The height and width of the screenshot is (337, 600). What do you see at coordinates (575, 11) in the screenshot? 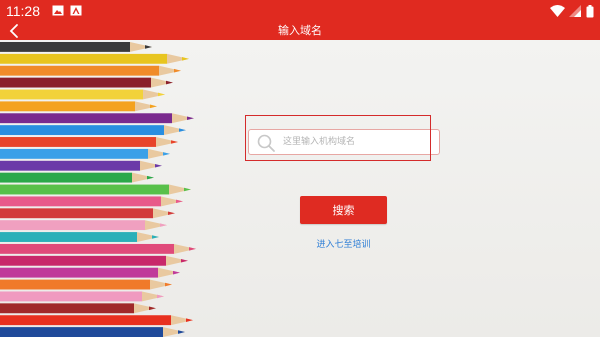
I see `signal-icon` at bounding box center [575, 11].